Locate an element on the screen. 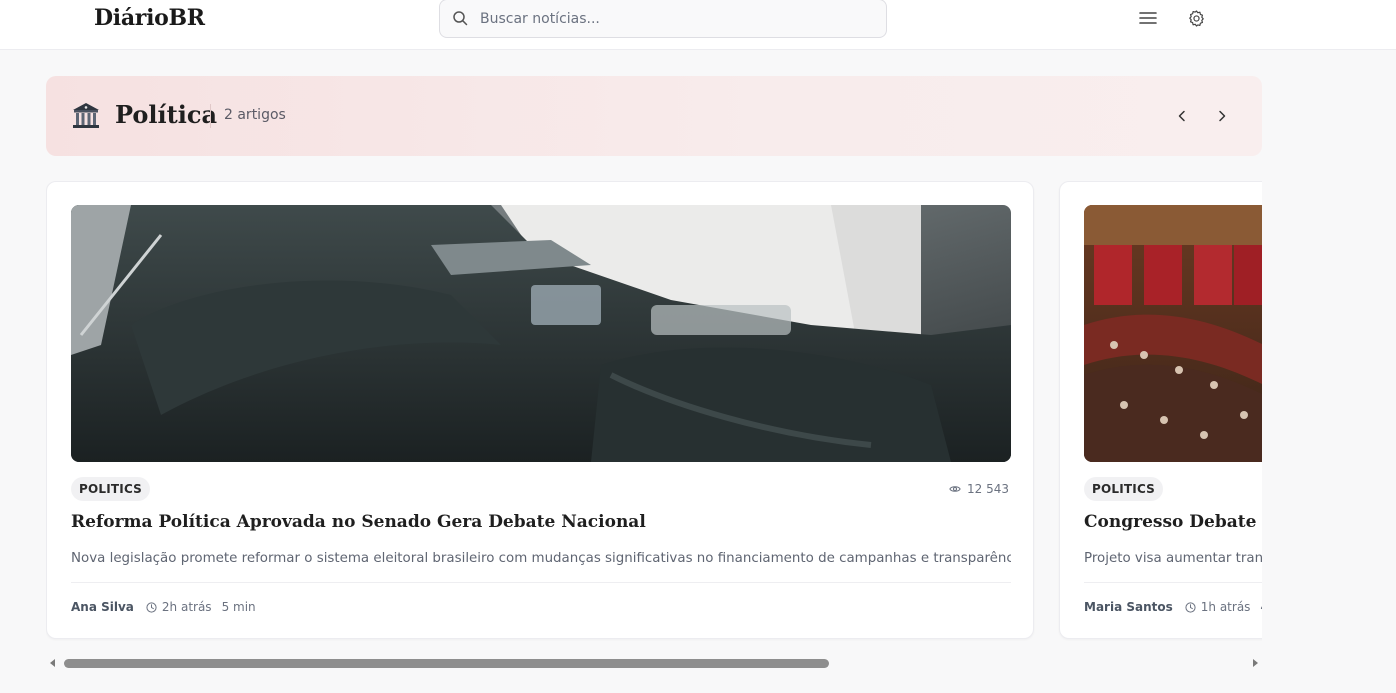 Image resolution: width=1396 pixels, height=693 pixels. site-logo: DiárioBR is located at coordinates (149, 18).